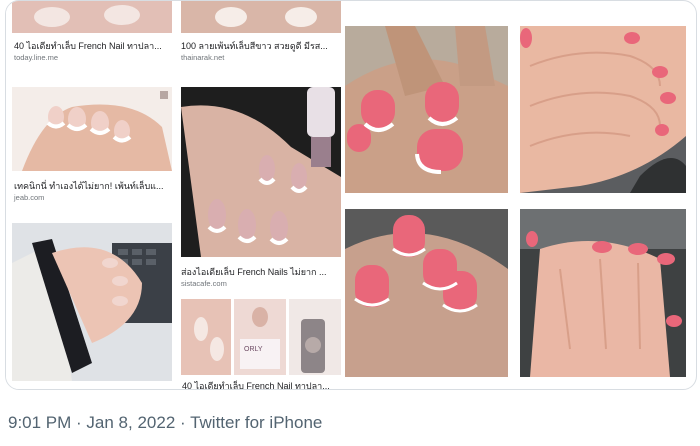  I want to click on result-source: today.line.me, so click(36, 57).